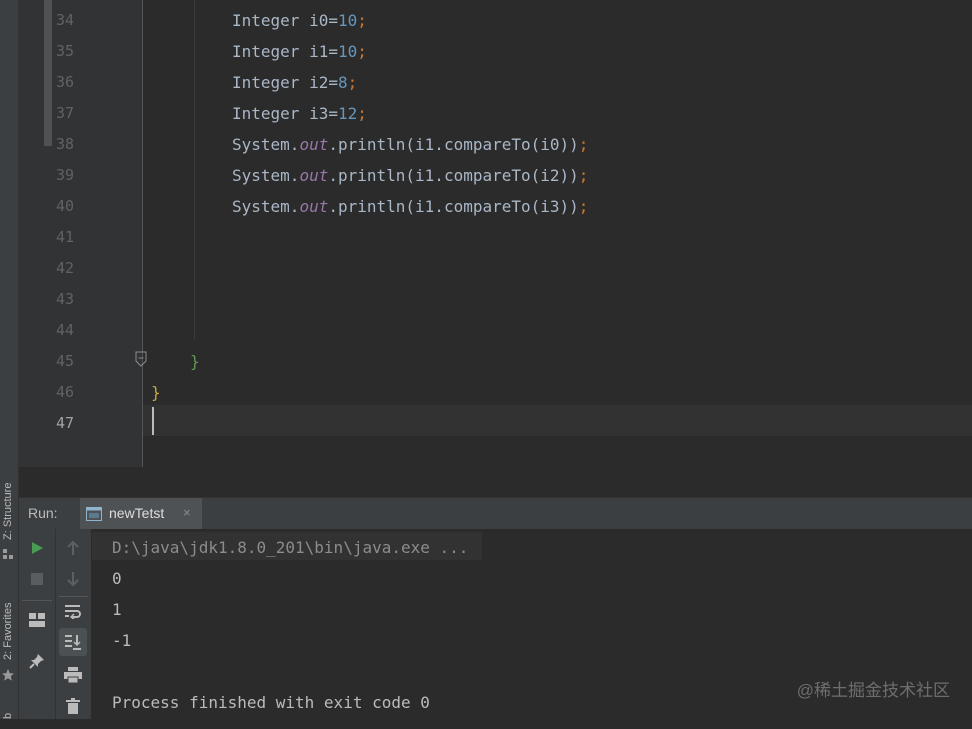 The width and height of the screenshot is (972, 729). I want to click on scroll-to-end-icon, so click(73, 642).